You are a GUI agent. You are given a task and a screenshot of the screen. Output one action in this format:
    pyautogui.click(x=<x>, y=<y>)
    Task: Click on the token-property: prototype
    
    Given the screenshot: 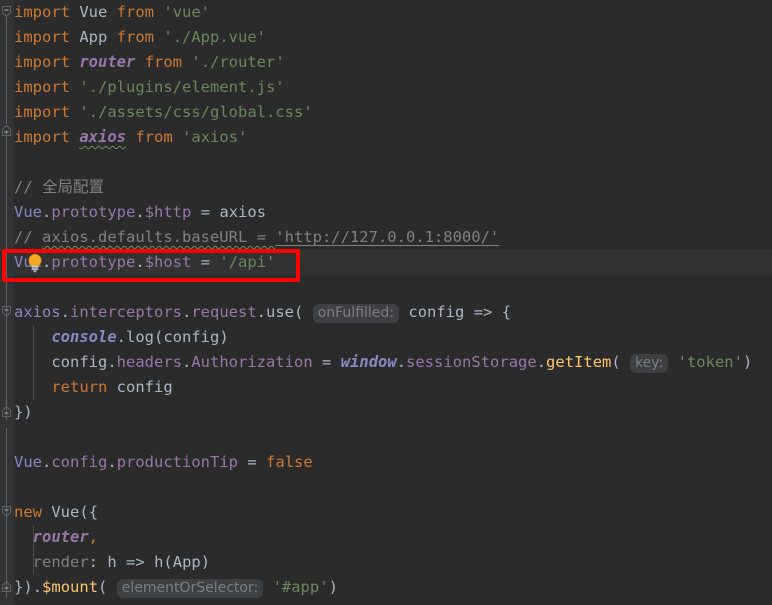 What is the action you would take?
    pyautogui.click(x=93, y=212)
    